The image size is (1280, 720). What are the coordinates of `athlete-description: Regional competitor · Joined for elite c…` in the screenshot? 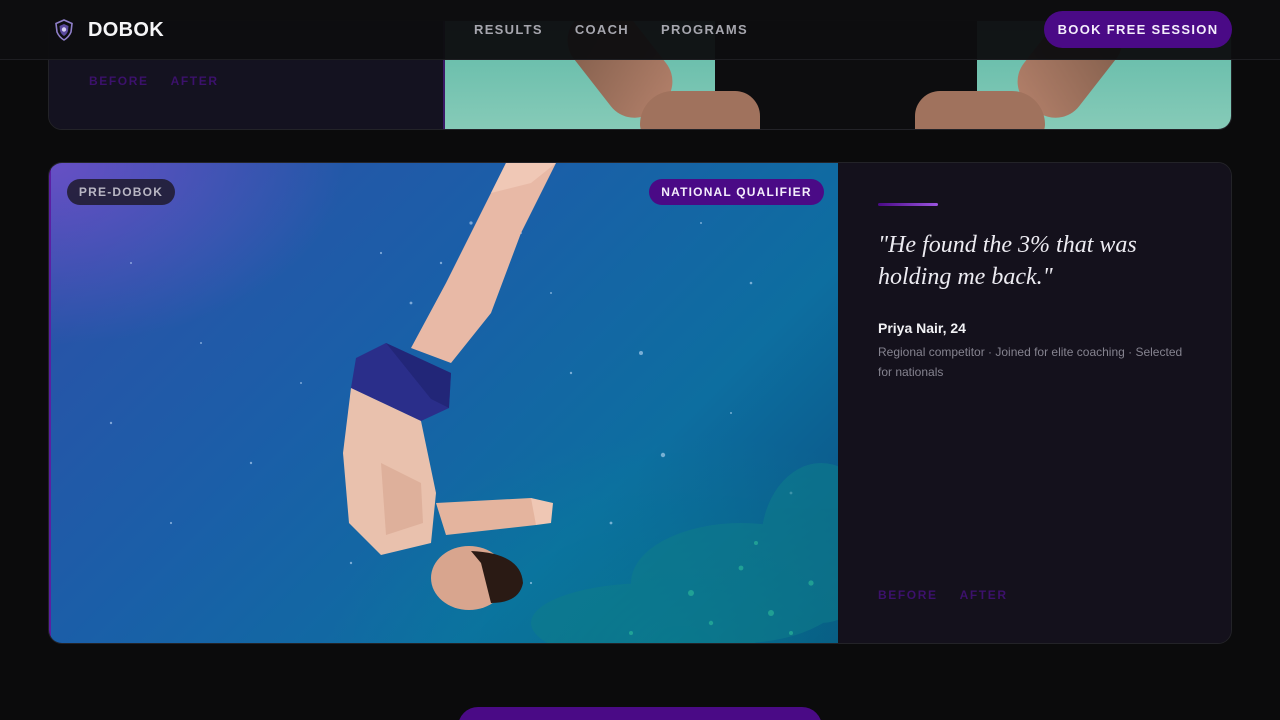 It's located at (1030, 362).